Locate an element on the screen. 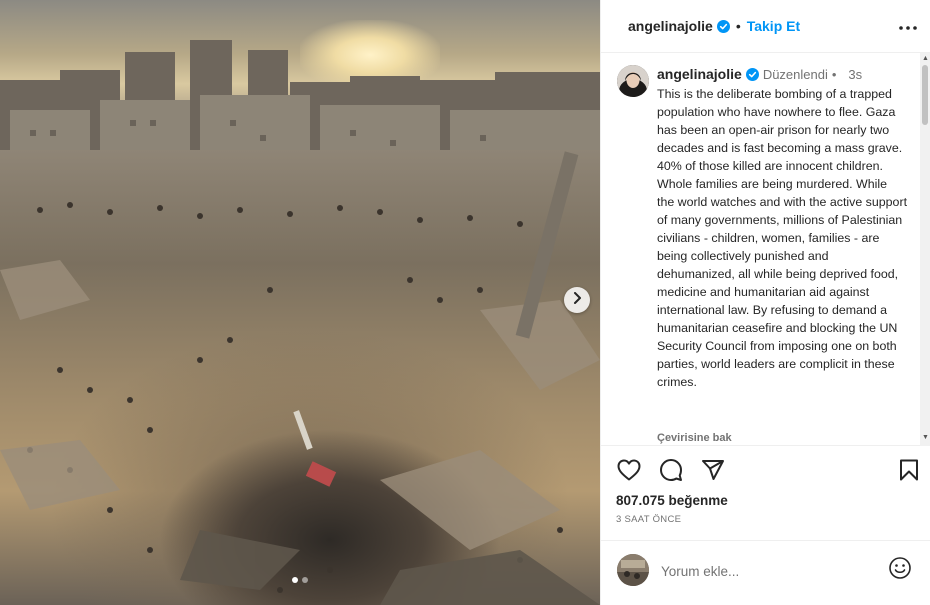  caption-header: angelinajolie Düzenlendi • 3s is located at coordinates (759, 74).